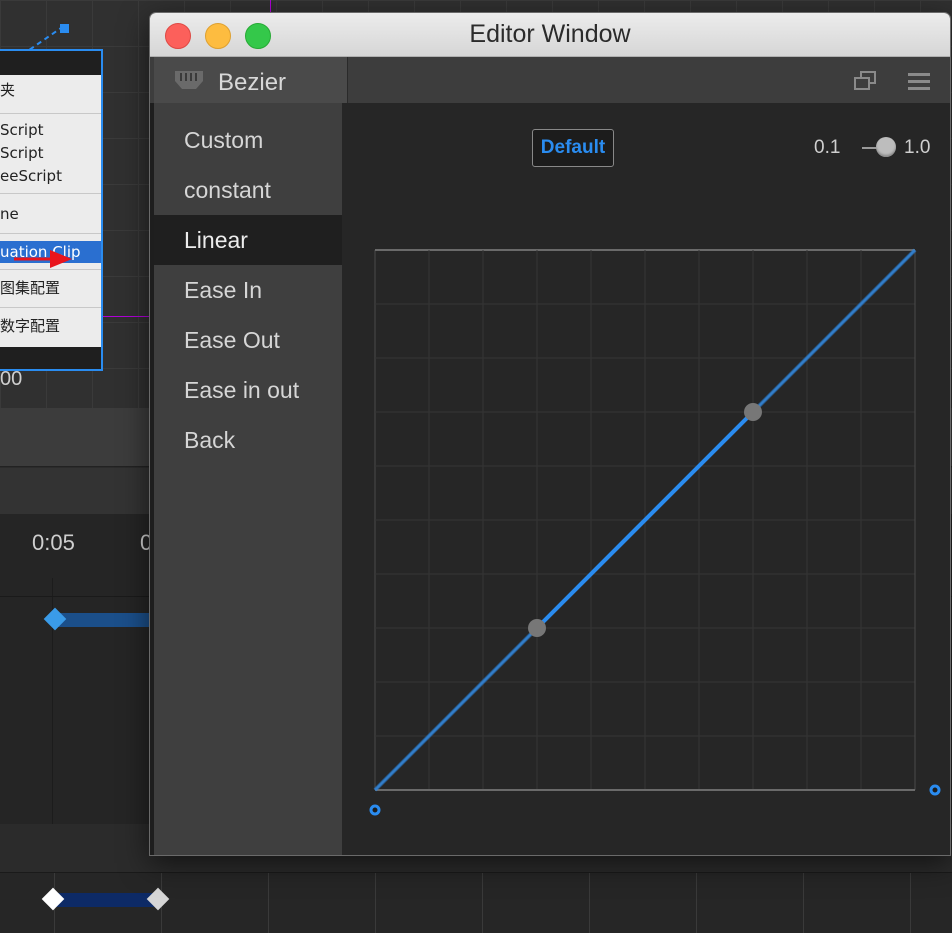 The image size is (952, 933). What do you see at coordinates (53, 542) in the screenshot?
I see `timeline-time-label: 0:05` at bounding box center [53, 542].